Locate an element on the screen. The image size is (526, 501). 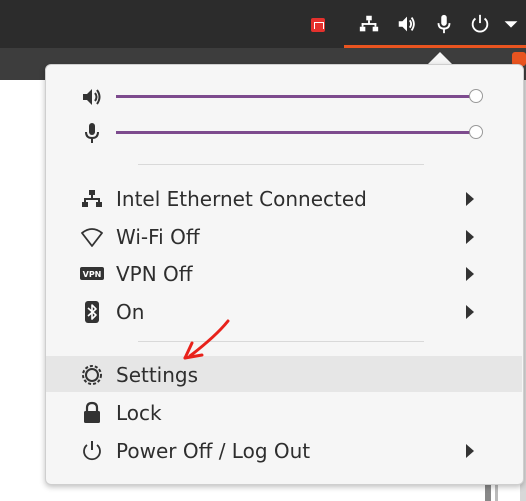
microphone-slider-handle is located at coordinates (476, 132).